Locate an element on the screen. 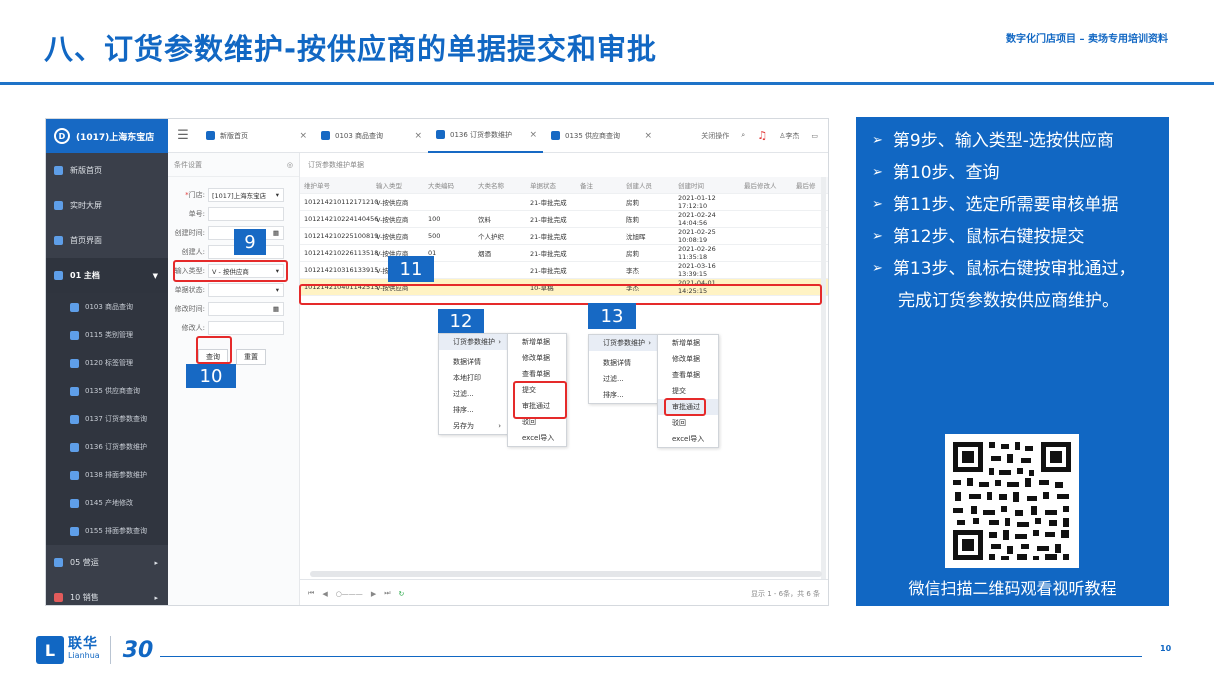  anniversary-logo: 30 is located at coordinates (138, 650).